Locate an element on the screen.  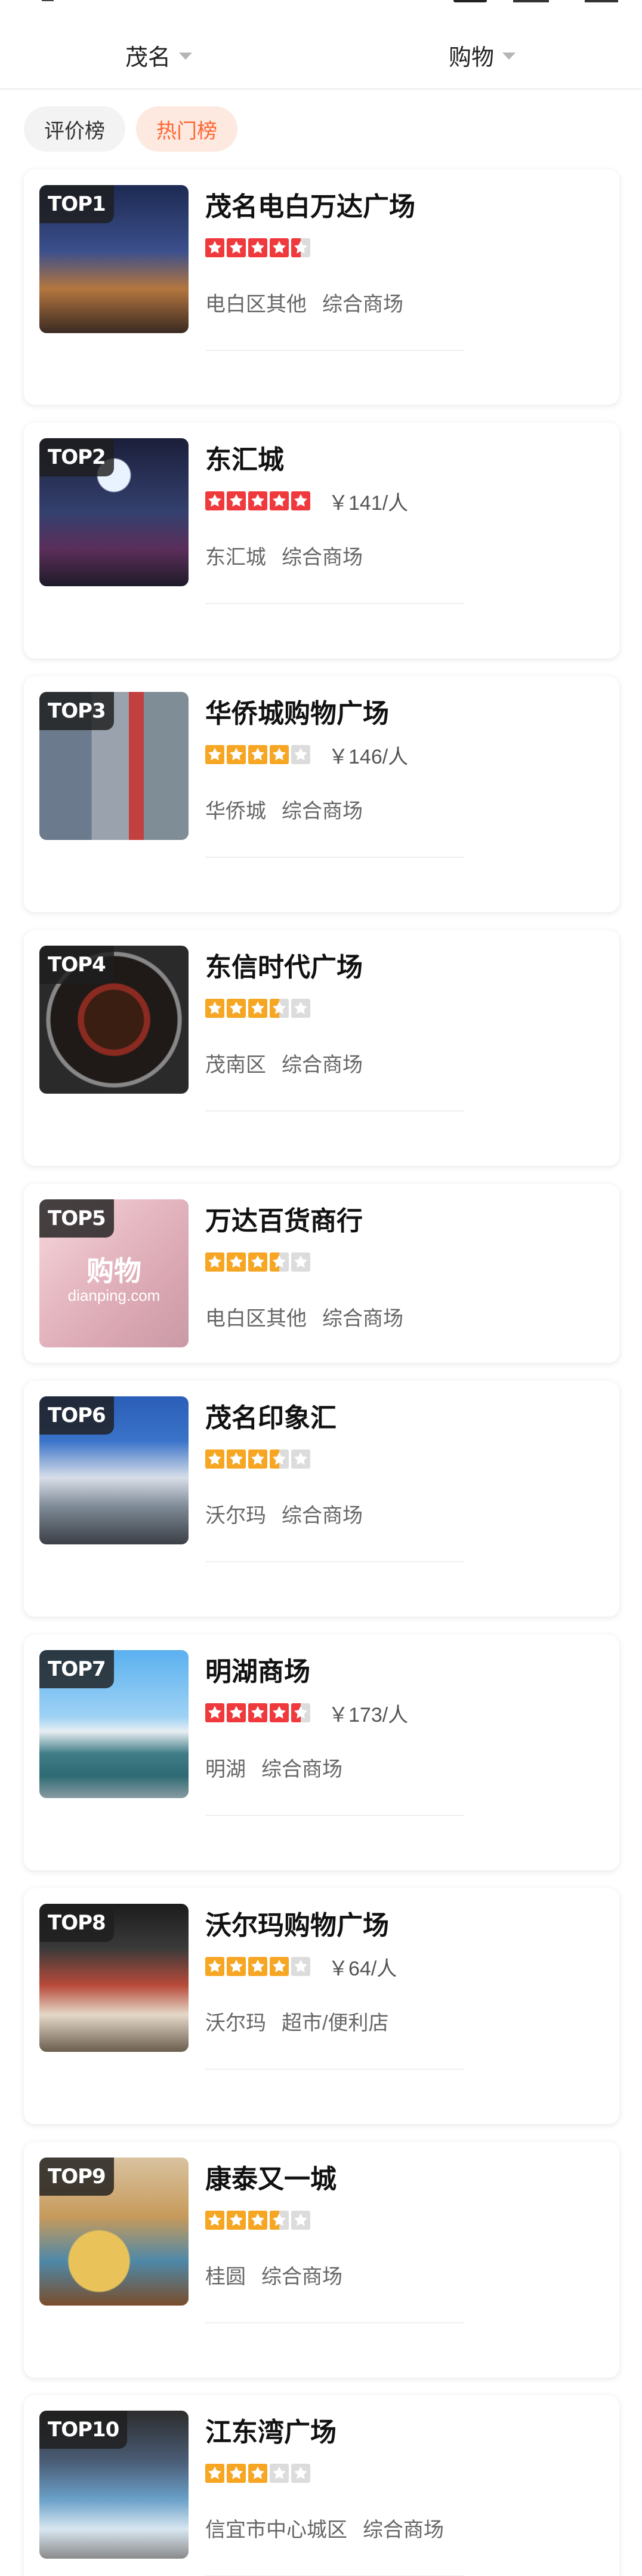
list-item: TOP8 沃尔玛购物广场 ￥64/人 沃尔玛 超市/便利店 is located at coordinates (321, 2006).